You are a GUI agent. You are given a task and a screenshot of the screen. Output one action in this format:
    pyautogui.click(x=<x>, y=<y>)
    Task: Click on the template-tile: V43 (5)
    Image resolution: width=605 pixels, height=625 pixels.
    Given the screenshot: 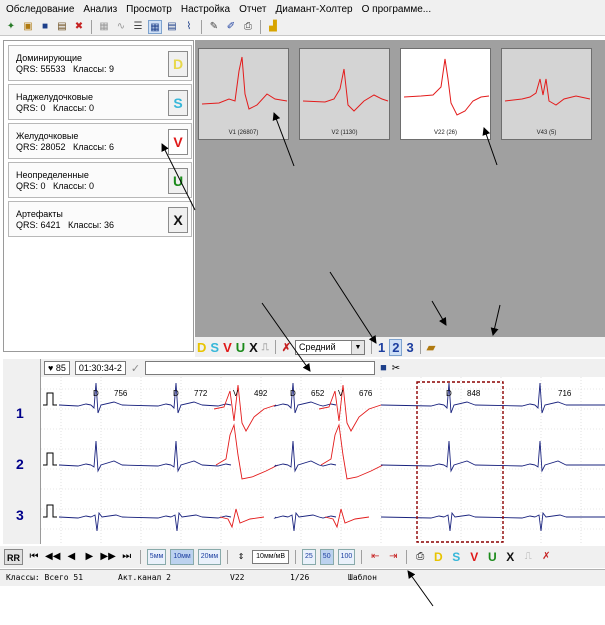 What is the action you would take?
    pyautogui.click(x=546, y=94)
    